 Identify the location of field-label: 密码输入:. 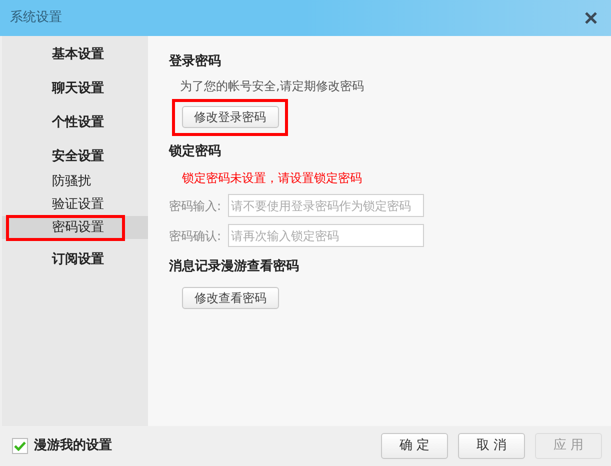
(195, 206).